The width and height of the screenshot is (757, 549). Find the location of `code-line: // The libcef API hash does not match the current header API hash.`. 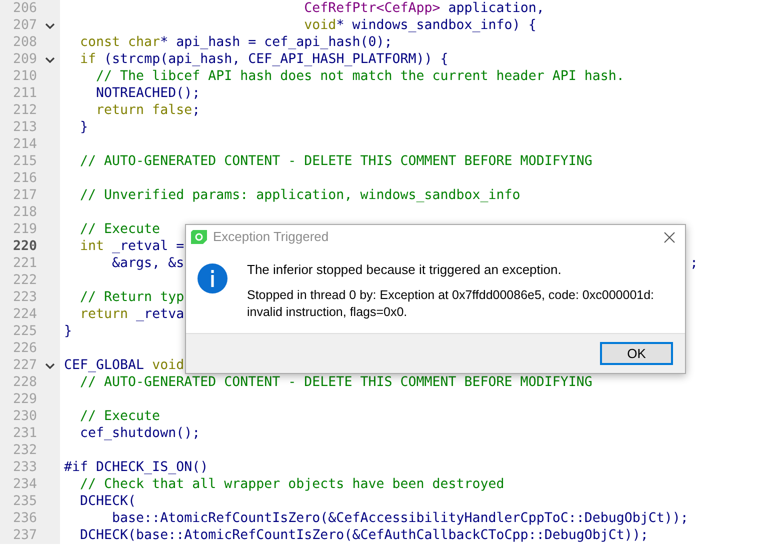

code-line: // The libcef API hash does not match the current header API hash. is located at coordinates (359, 76).